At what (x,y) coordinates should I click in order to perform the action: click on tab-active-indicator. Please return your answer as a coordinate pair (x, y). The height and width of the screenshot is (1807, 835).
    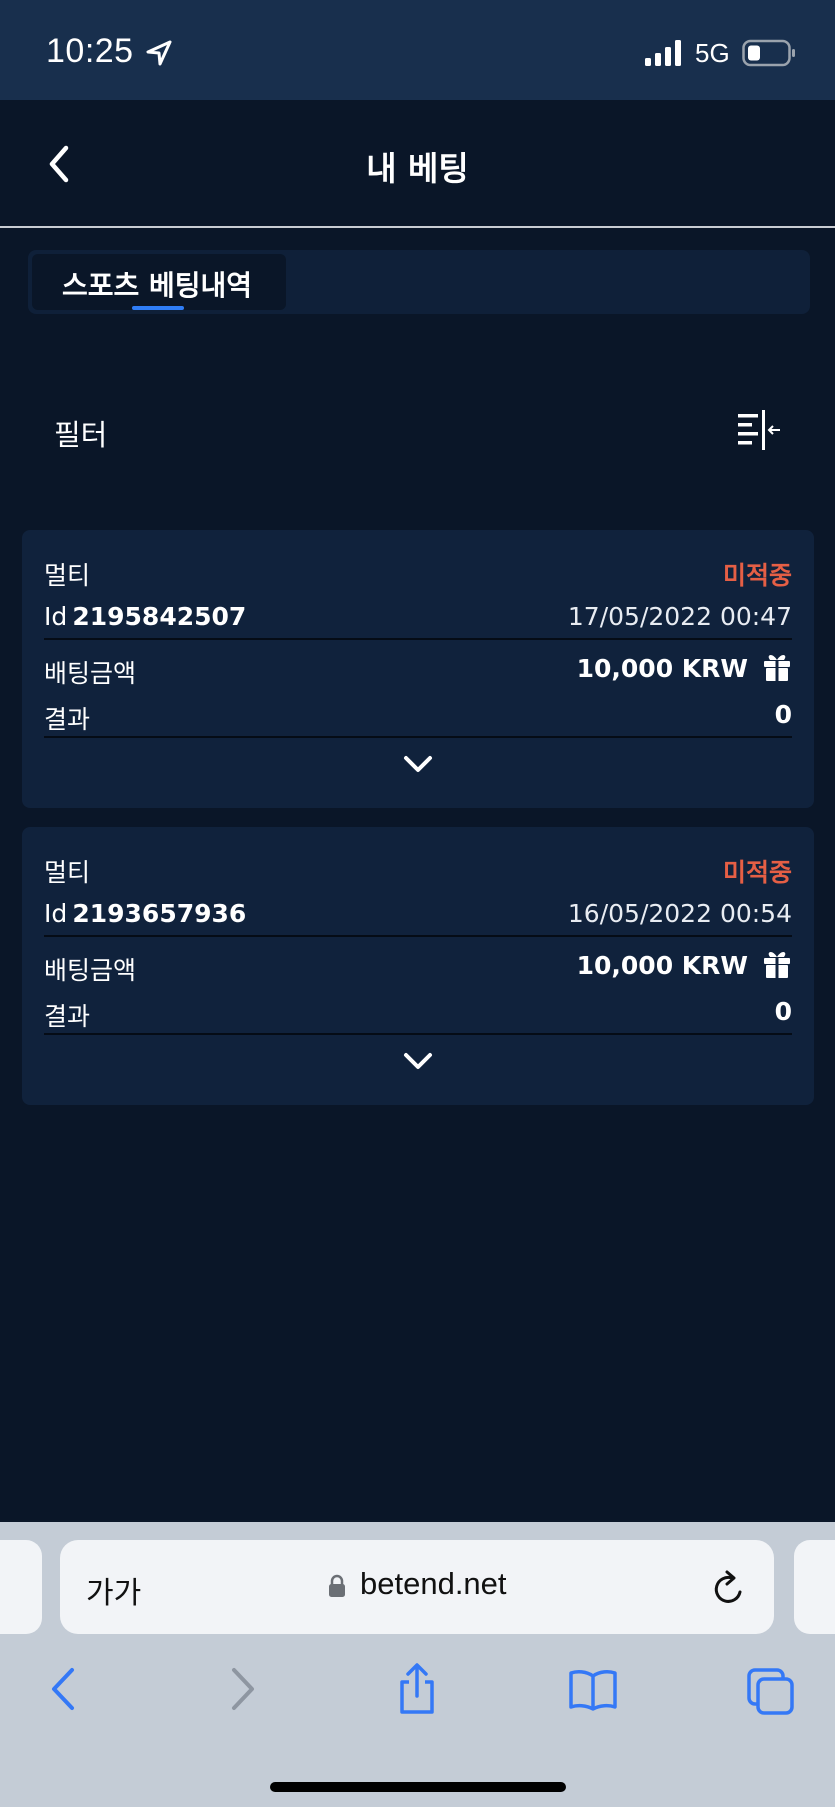
    Looking at the image, I should click on (158, 308).